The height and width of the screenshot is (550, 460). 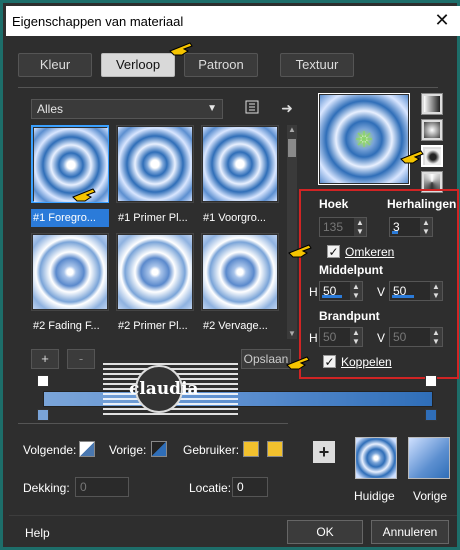 I want to click on scroll-down-icon: ▼, so click(x=292, y=334).